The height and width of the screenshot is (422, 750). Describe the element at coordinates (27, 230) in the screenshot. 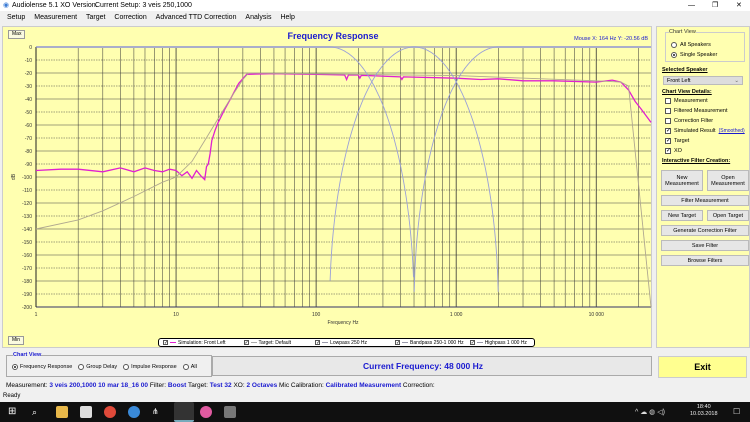

I see `y-tick-label: -140` at that location.